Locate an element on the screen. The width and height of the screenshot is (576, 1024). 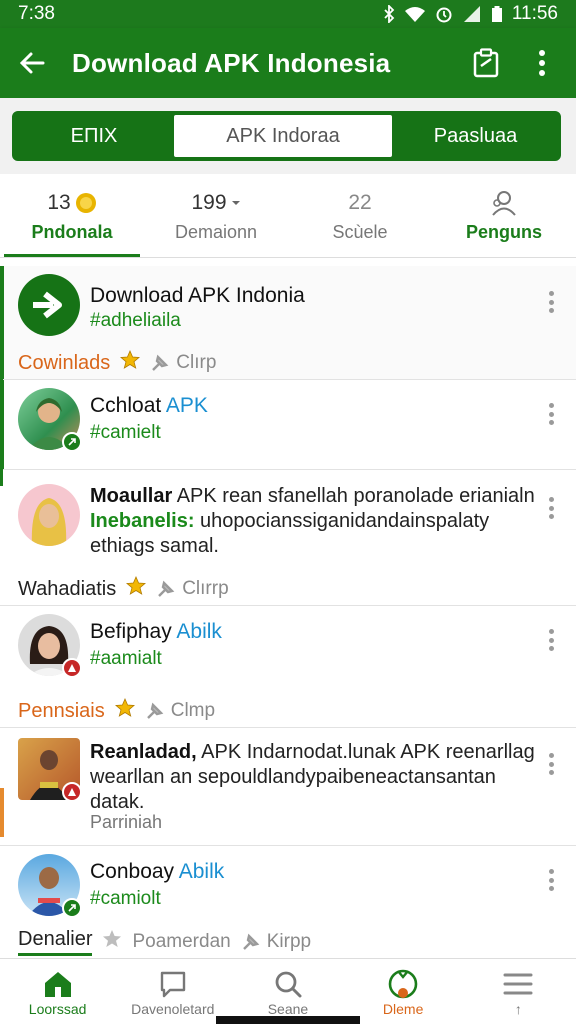
item-tag: #adheliaila is located at coordinates (135, 321).